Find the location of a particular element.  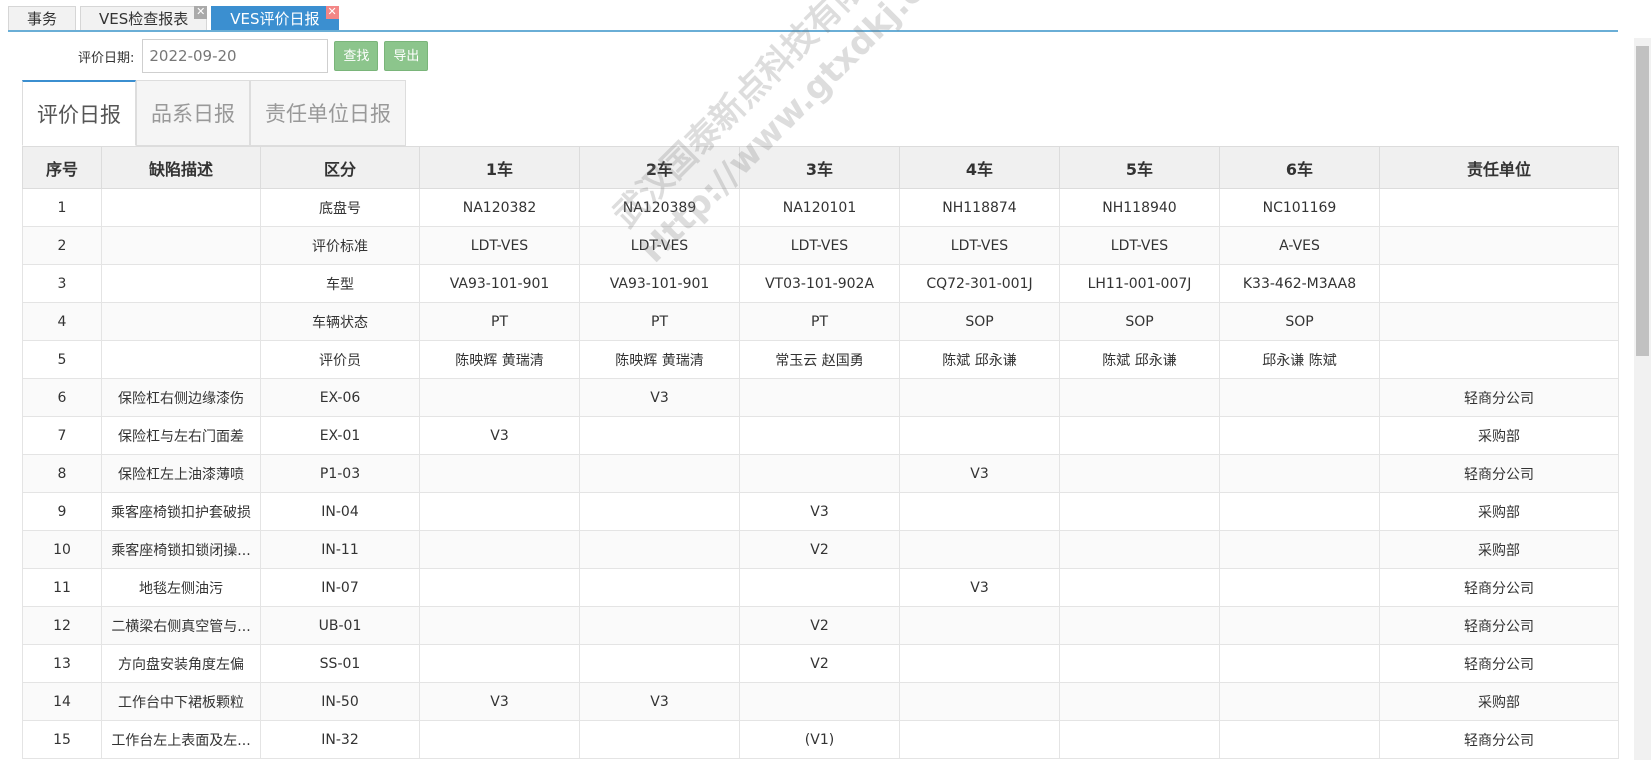

scrollbar-thumb is located at coordinates (1642, 201).